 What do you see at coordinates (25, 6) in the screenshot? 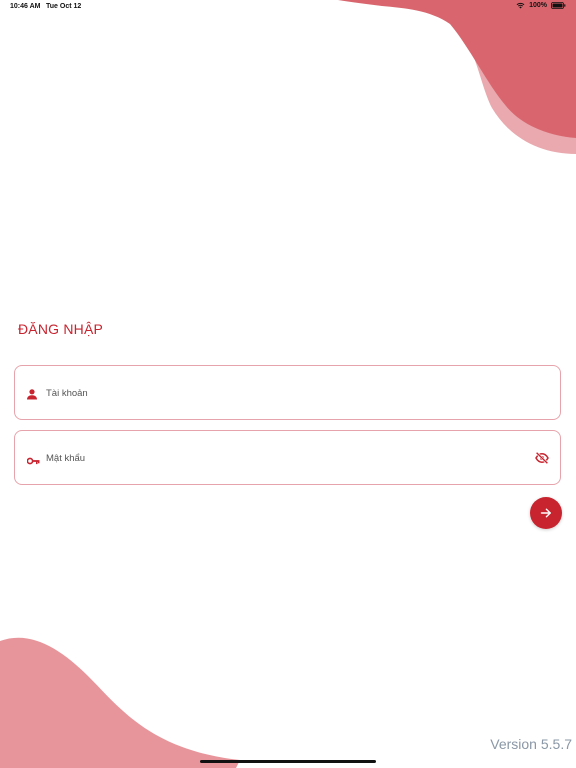
I see `status-time: 10:46 AM` at bounding box center [25, 6].